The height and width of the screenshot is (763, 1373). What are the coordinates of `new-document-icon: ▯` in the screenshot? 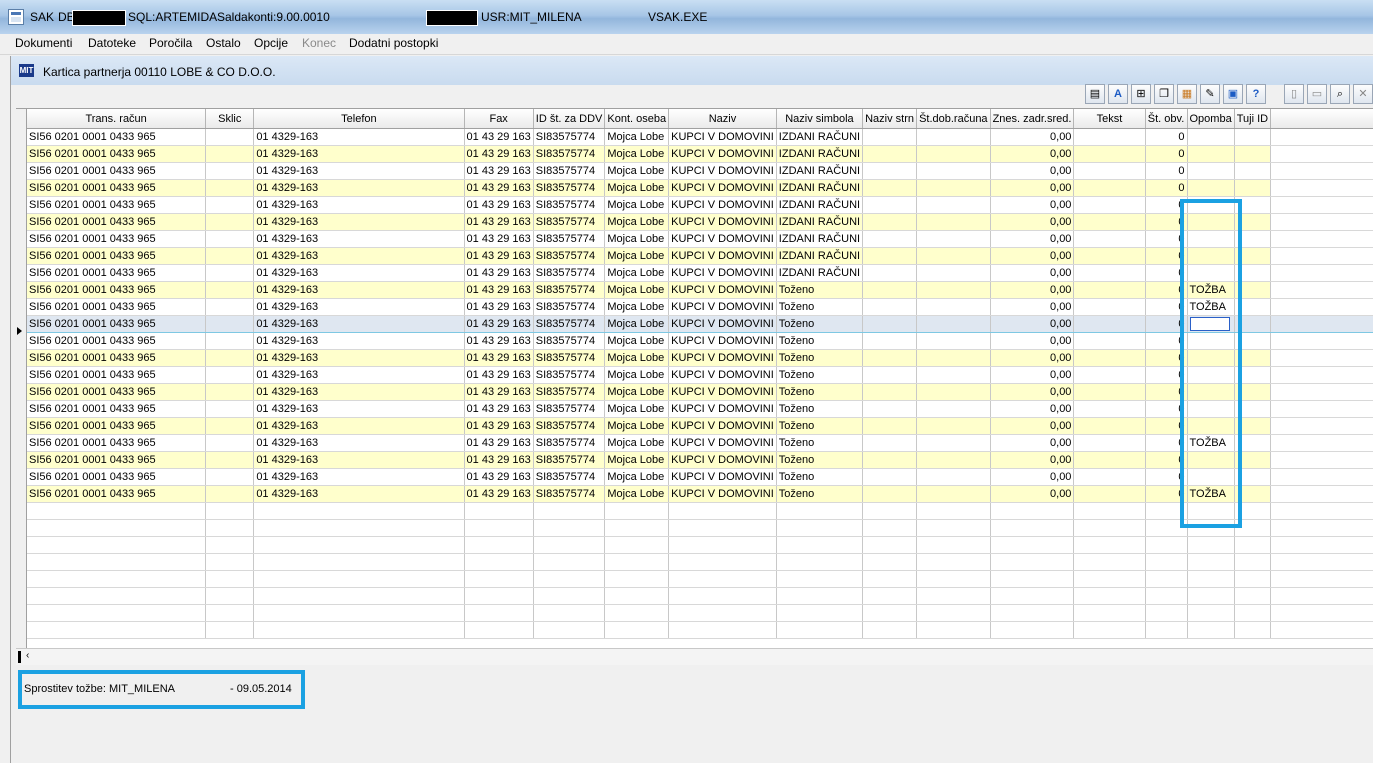 It's located at (1294, 94).